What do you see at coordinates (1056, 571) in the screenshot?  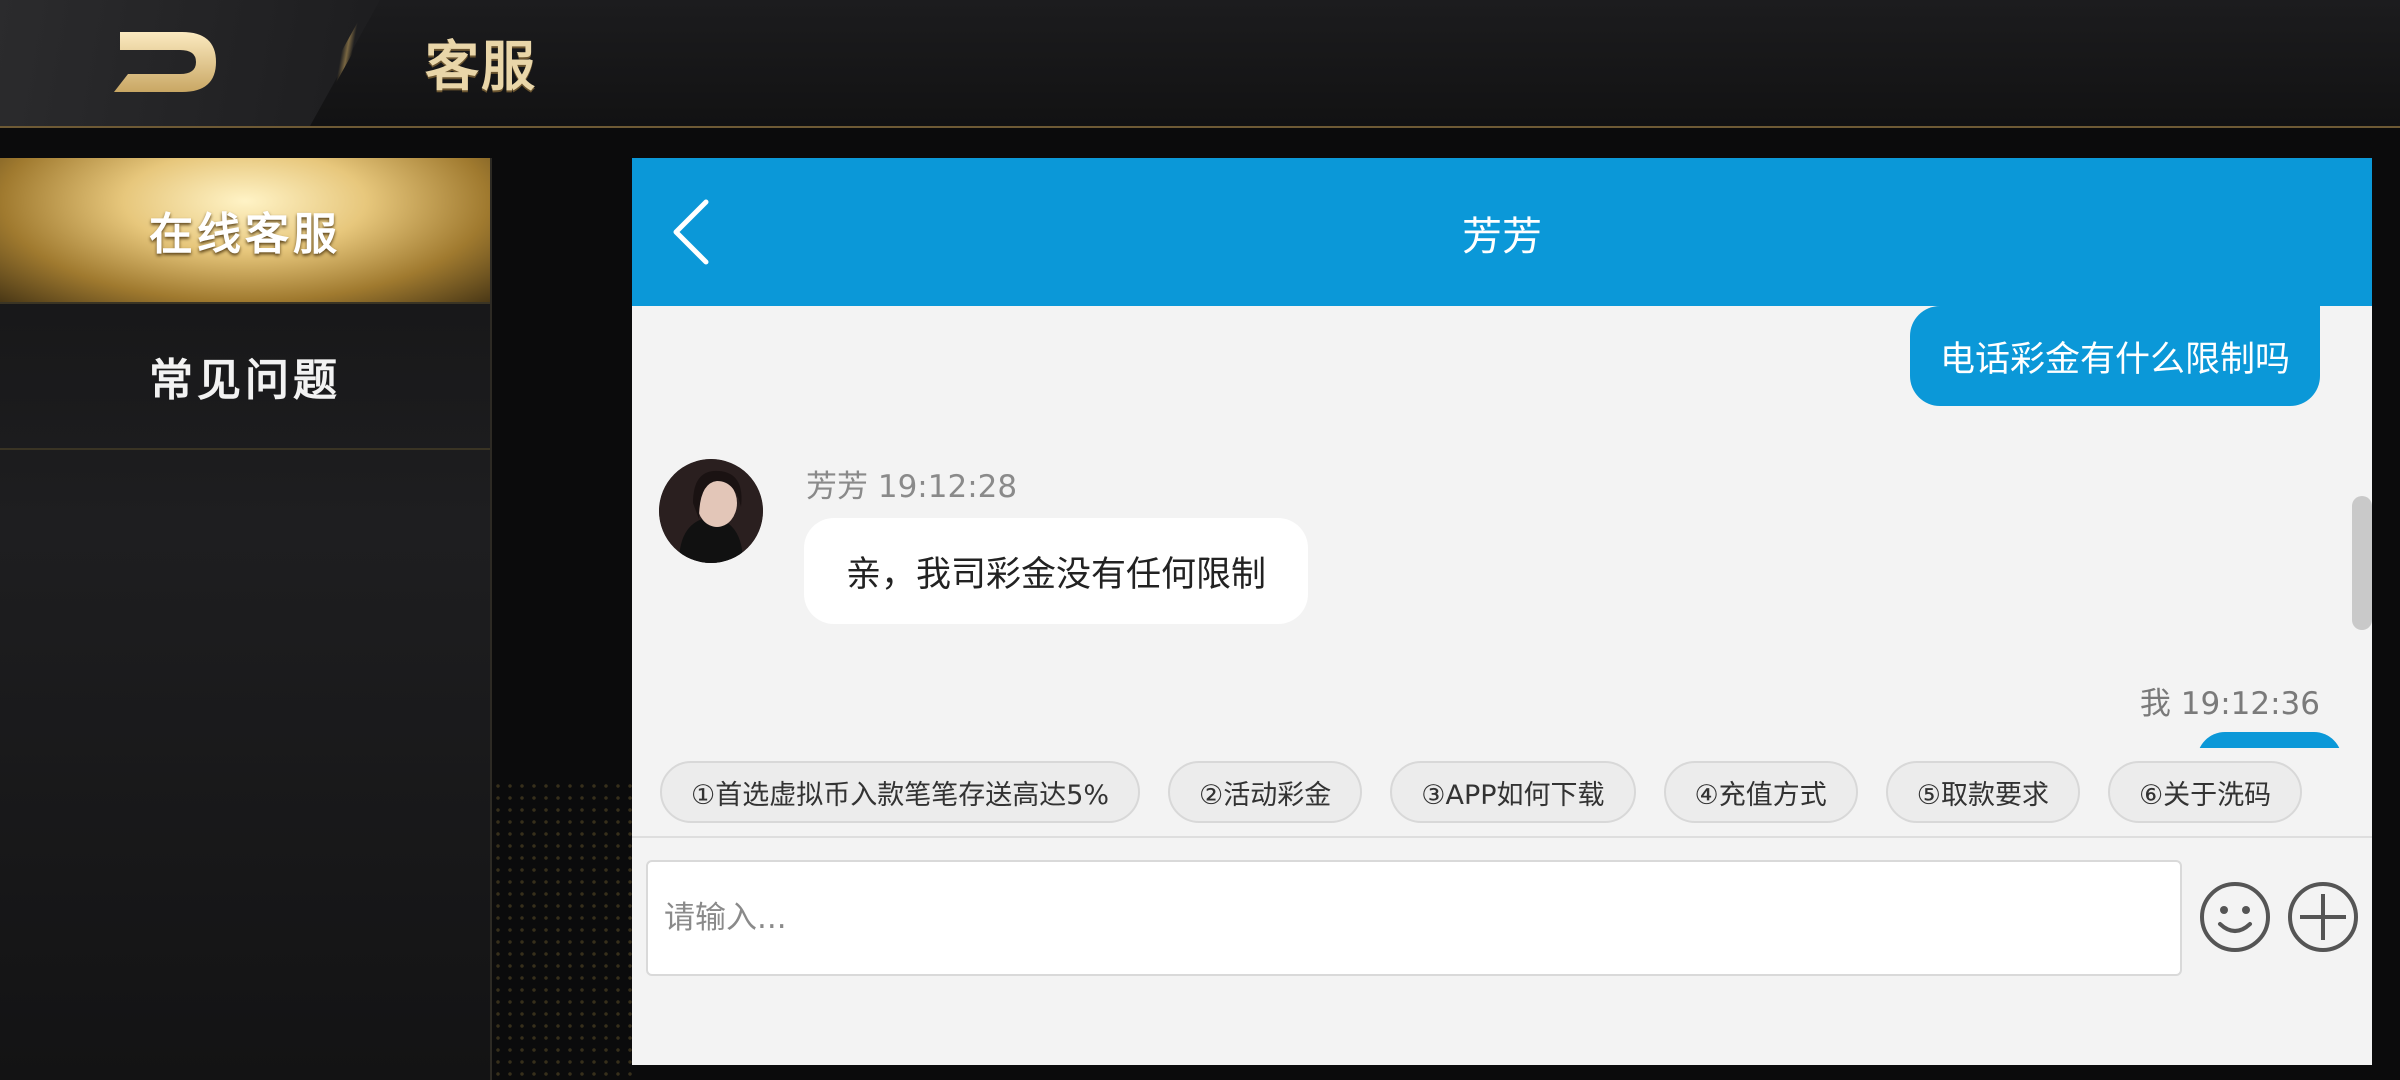 I see `incoming-message: 亲，我司彩金没有任何限制` at bounding box center [1056, 571].